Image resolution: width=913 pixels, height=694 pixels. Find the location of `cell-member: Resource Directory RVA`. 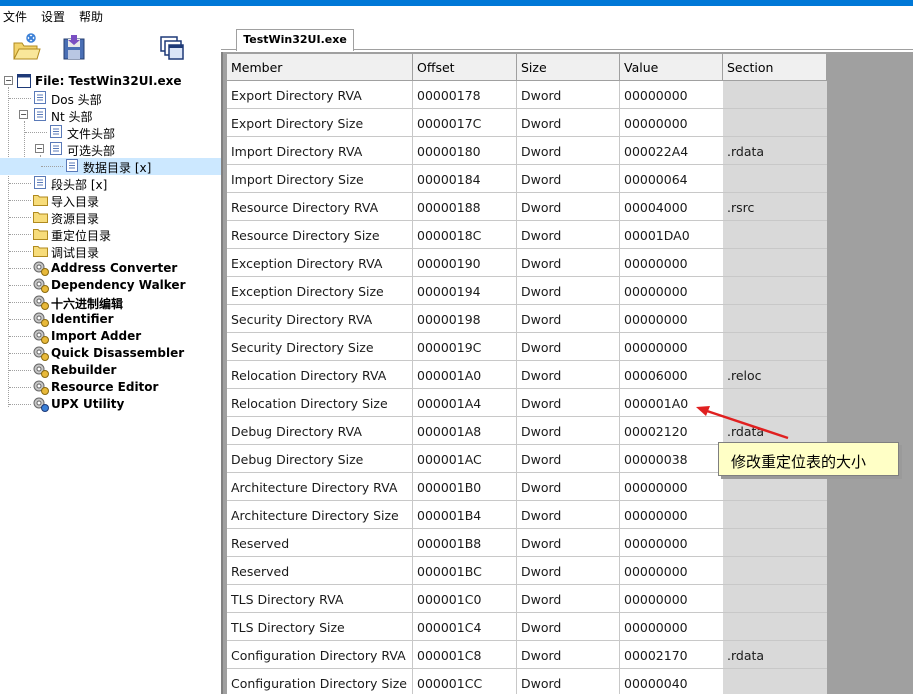

cell-member: Resource Directory RVA is located at coordinates (320, 207).